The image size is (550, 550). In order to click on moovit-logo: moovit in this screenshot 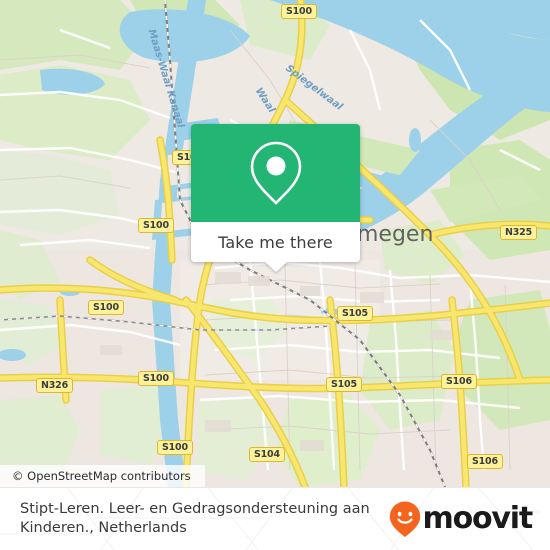, I will do `click(461, 519)`.